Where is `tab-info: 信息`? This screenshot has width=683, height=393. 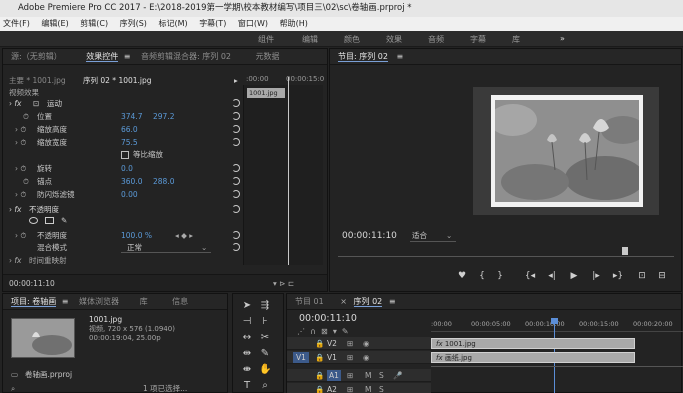 tab-info: 信息 is located at coordinates (180, 301).